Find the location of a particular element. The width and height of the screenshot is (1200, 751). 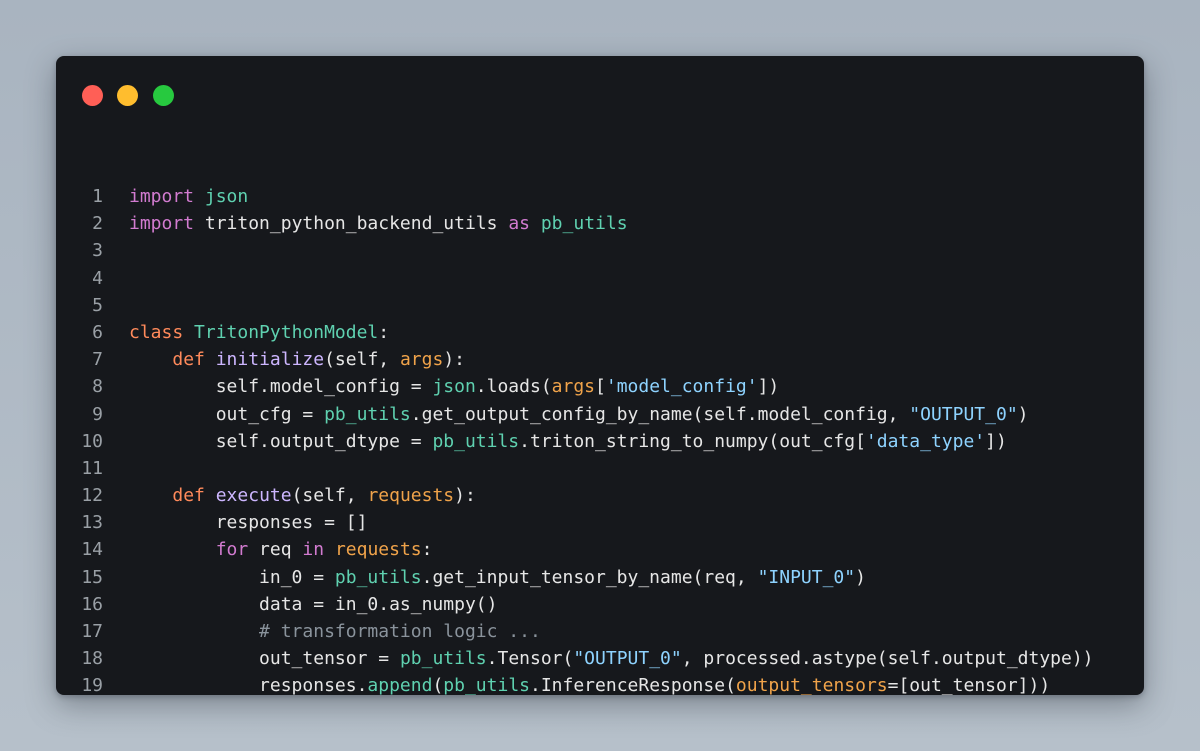

code-token-func: execute is located at coordinates (253, 496).